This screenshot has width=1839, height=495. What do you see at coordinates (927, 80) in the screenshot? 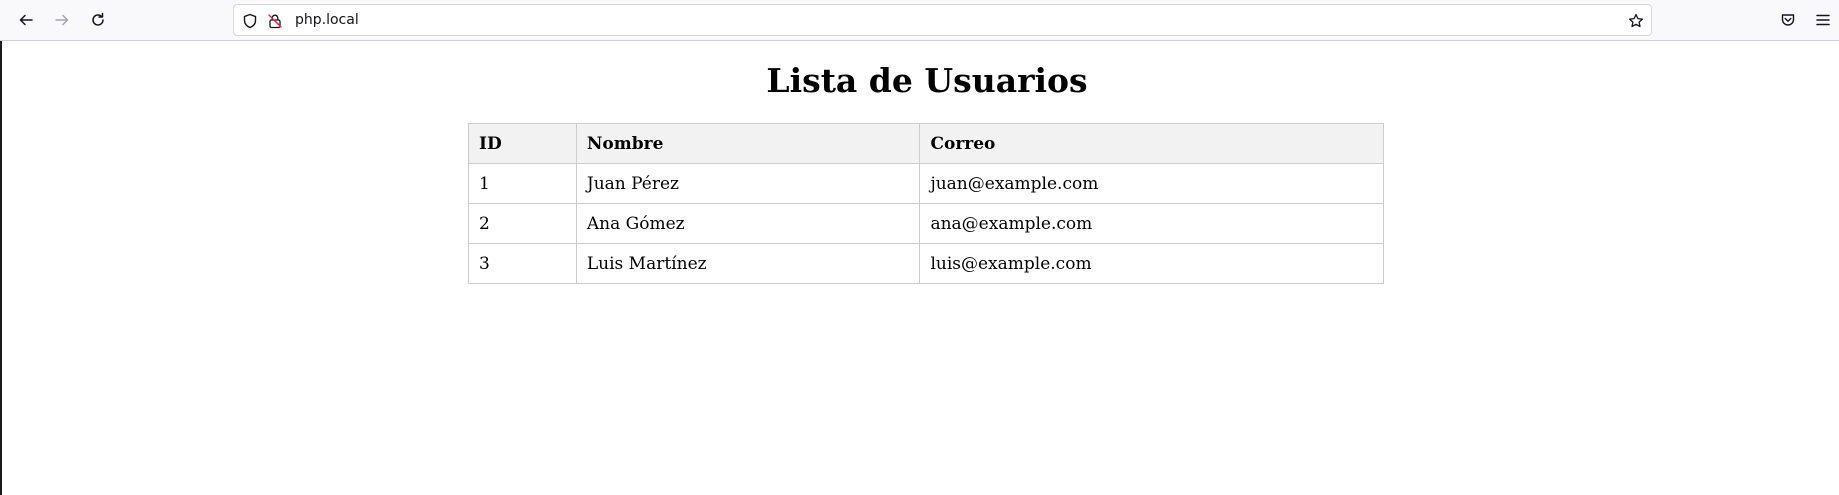
I see `page-title: Lista de Usuarios` at bounding box center [927, 80].